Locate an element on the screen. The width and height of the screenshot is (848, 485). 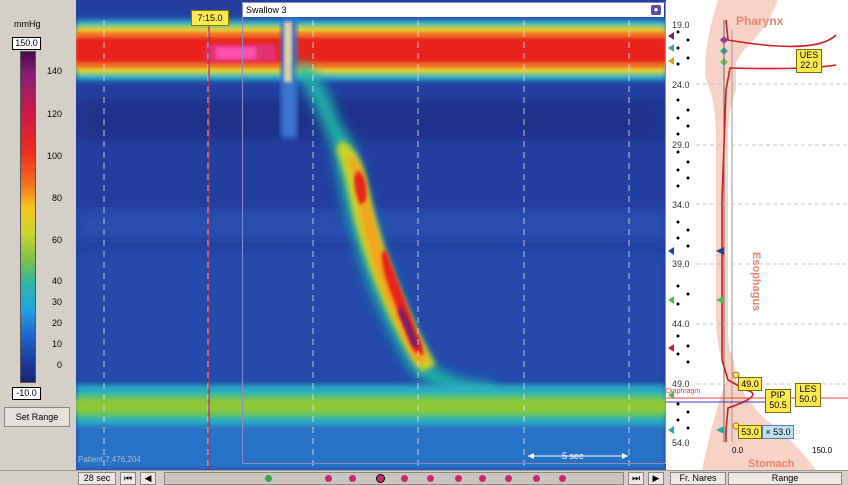
pip-marker: PIP 50.5 is located at coordinates (778, 401).